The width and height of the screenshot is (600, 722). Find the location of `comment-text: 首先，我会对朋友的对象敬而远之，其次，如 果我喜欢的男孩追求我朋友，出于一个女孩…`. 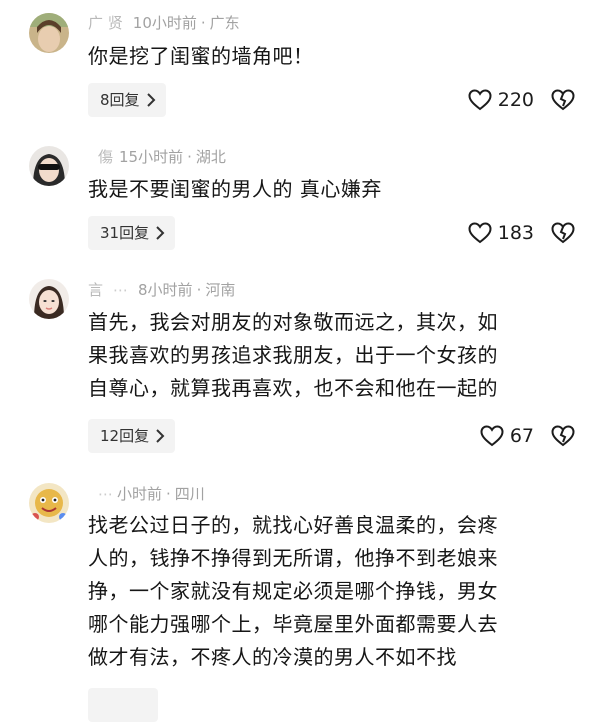

comment-text: 首先，我会对朋友的对象敬而远之，其次，如 果我喜欢的男孩追求我朋友，出于一个女孩… is located at coordinates (328, 355).